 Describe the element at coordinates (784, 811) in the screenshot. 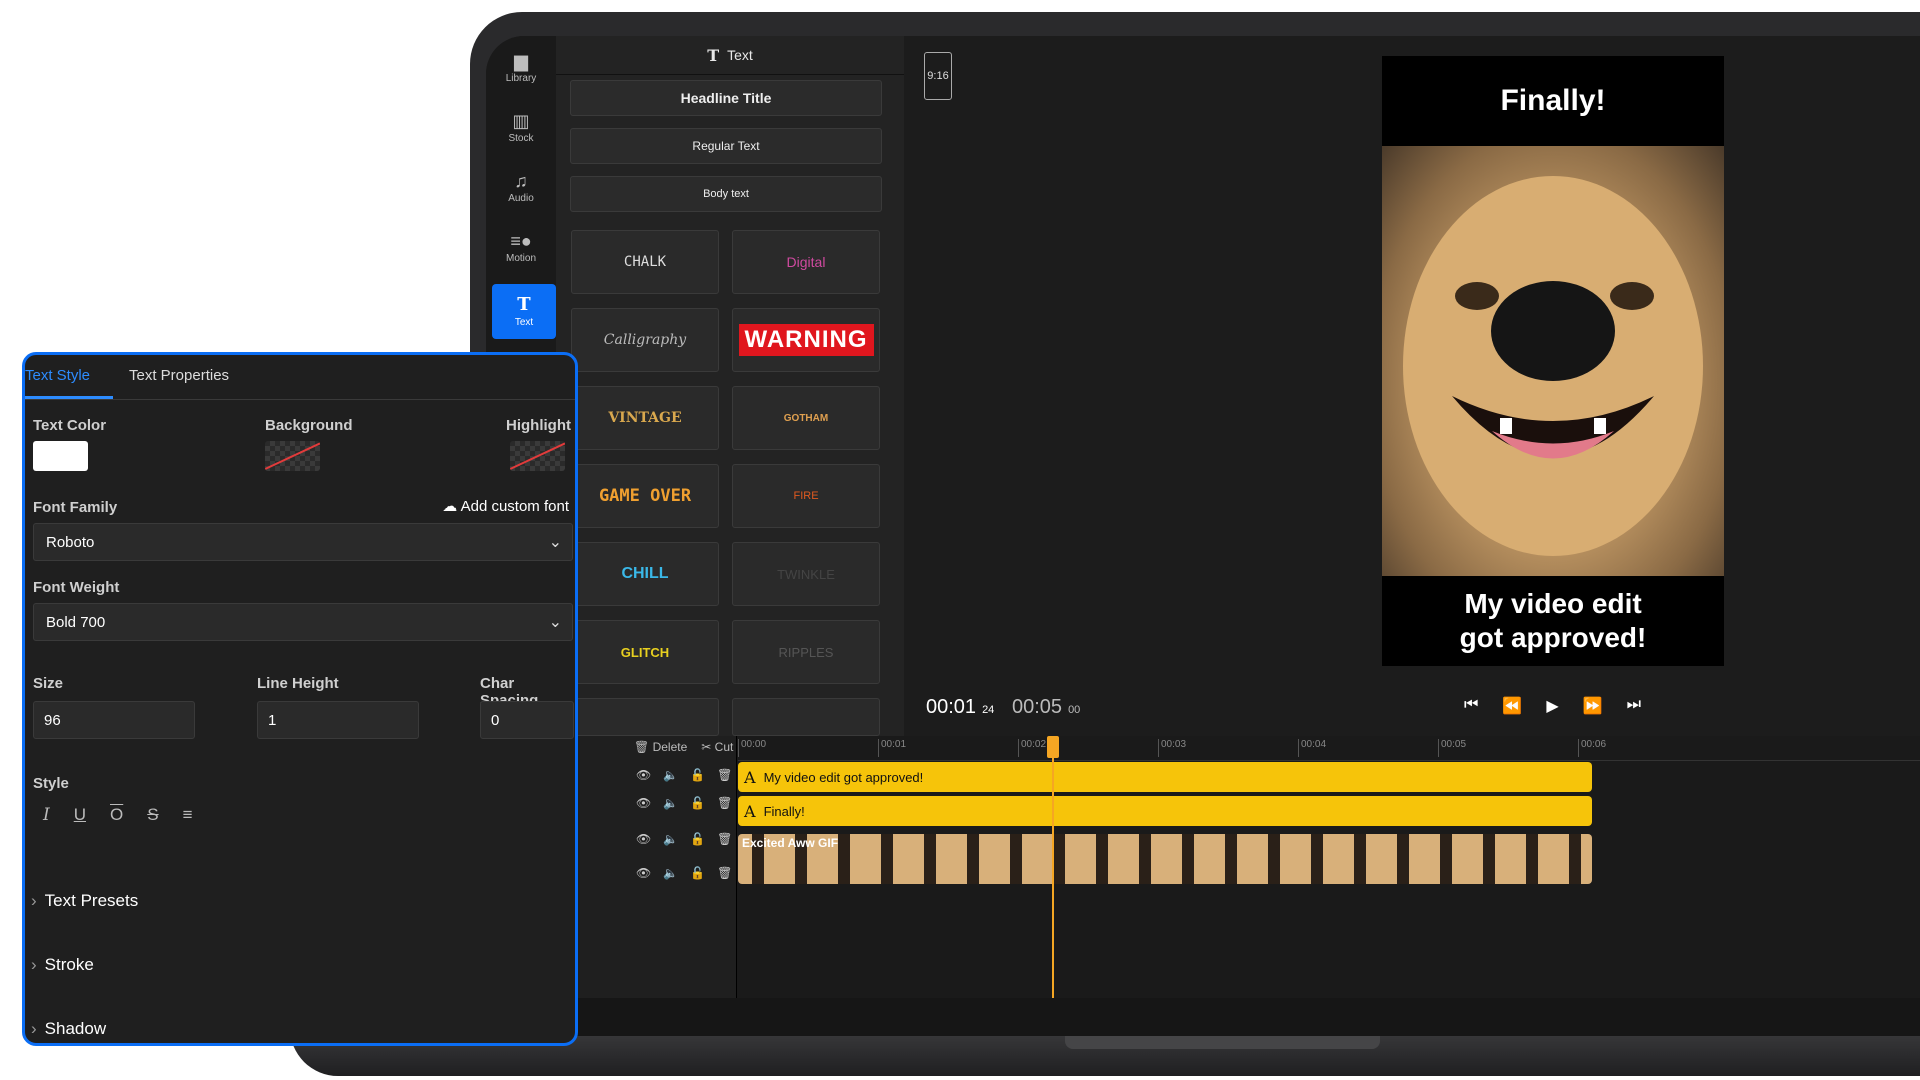

I see `text-clip-label: Finally!` at that location.